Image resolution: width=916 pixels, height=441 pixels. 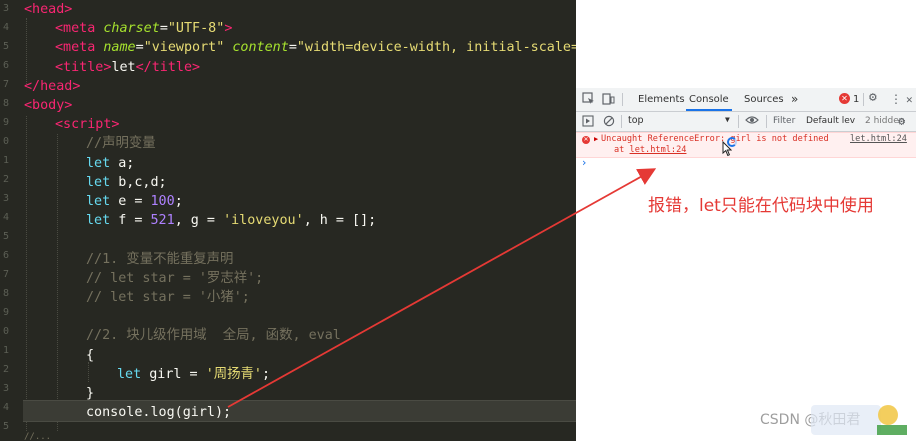 I want to click on code-line: <head>, so click(x=48, y=9).